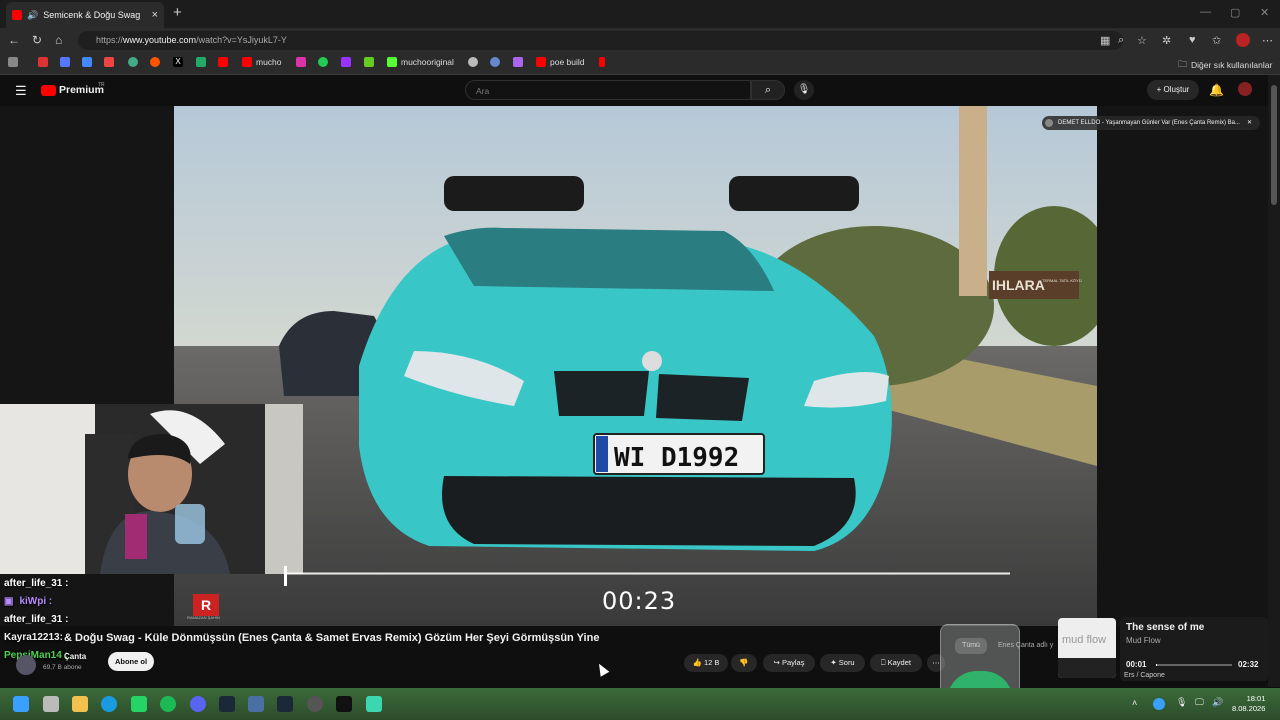 The width and height of the screenshot is (1280, 720). What do you see at coordinates (109, 704) in the screenshot?
I see `edge-icon` at bounding box center [109, 704].